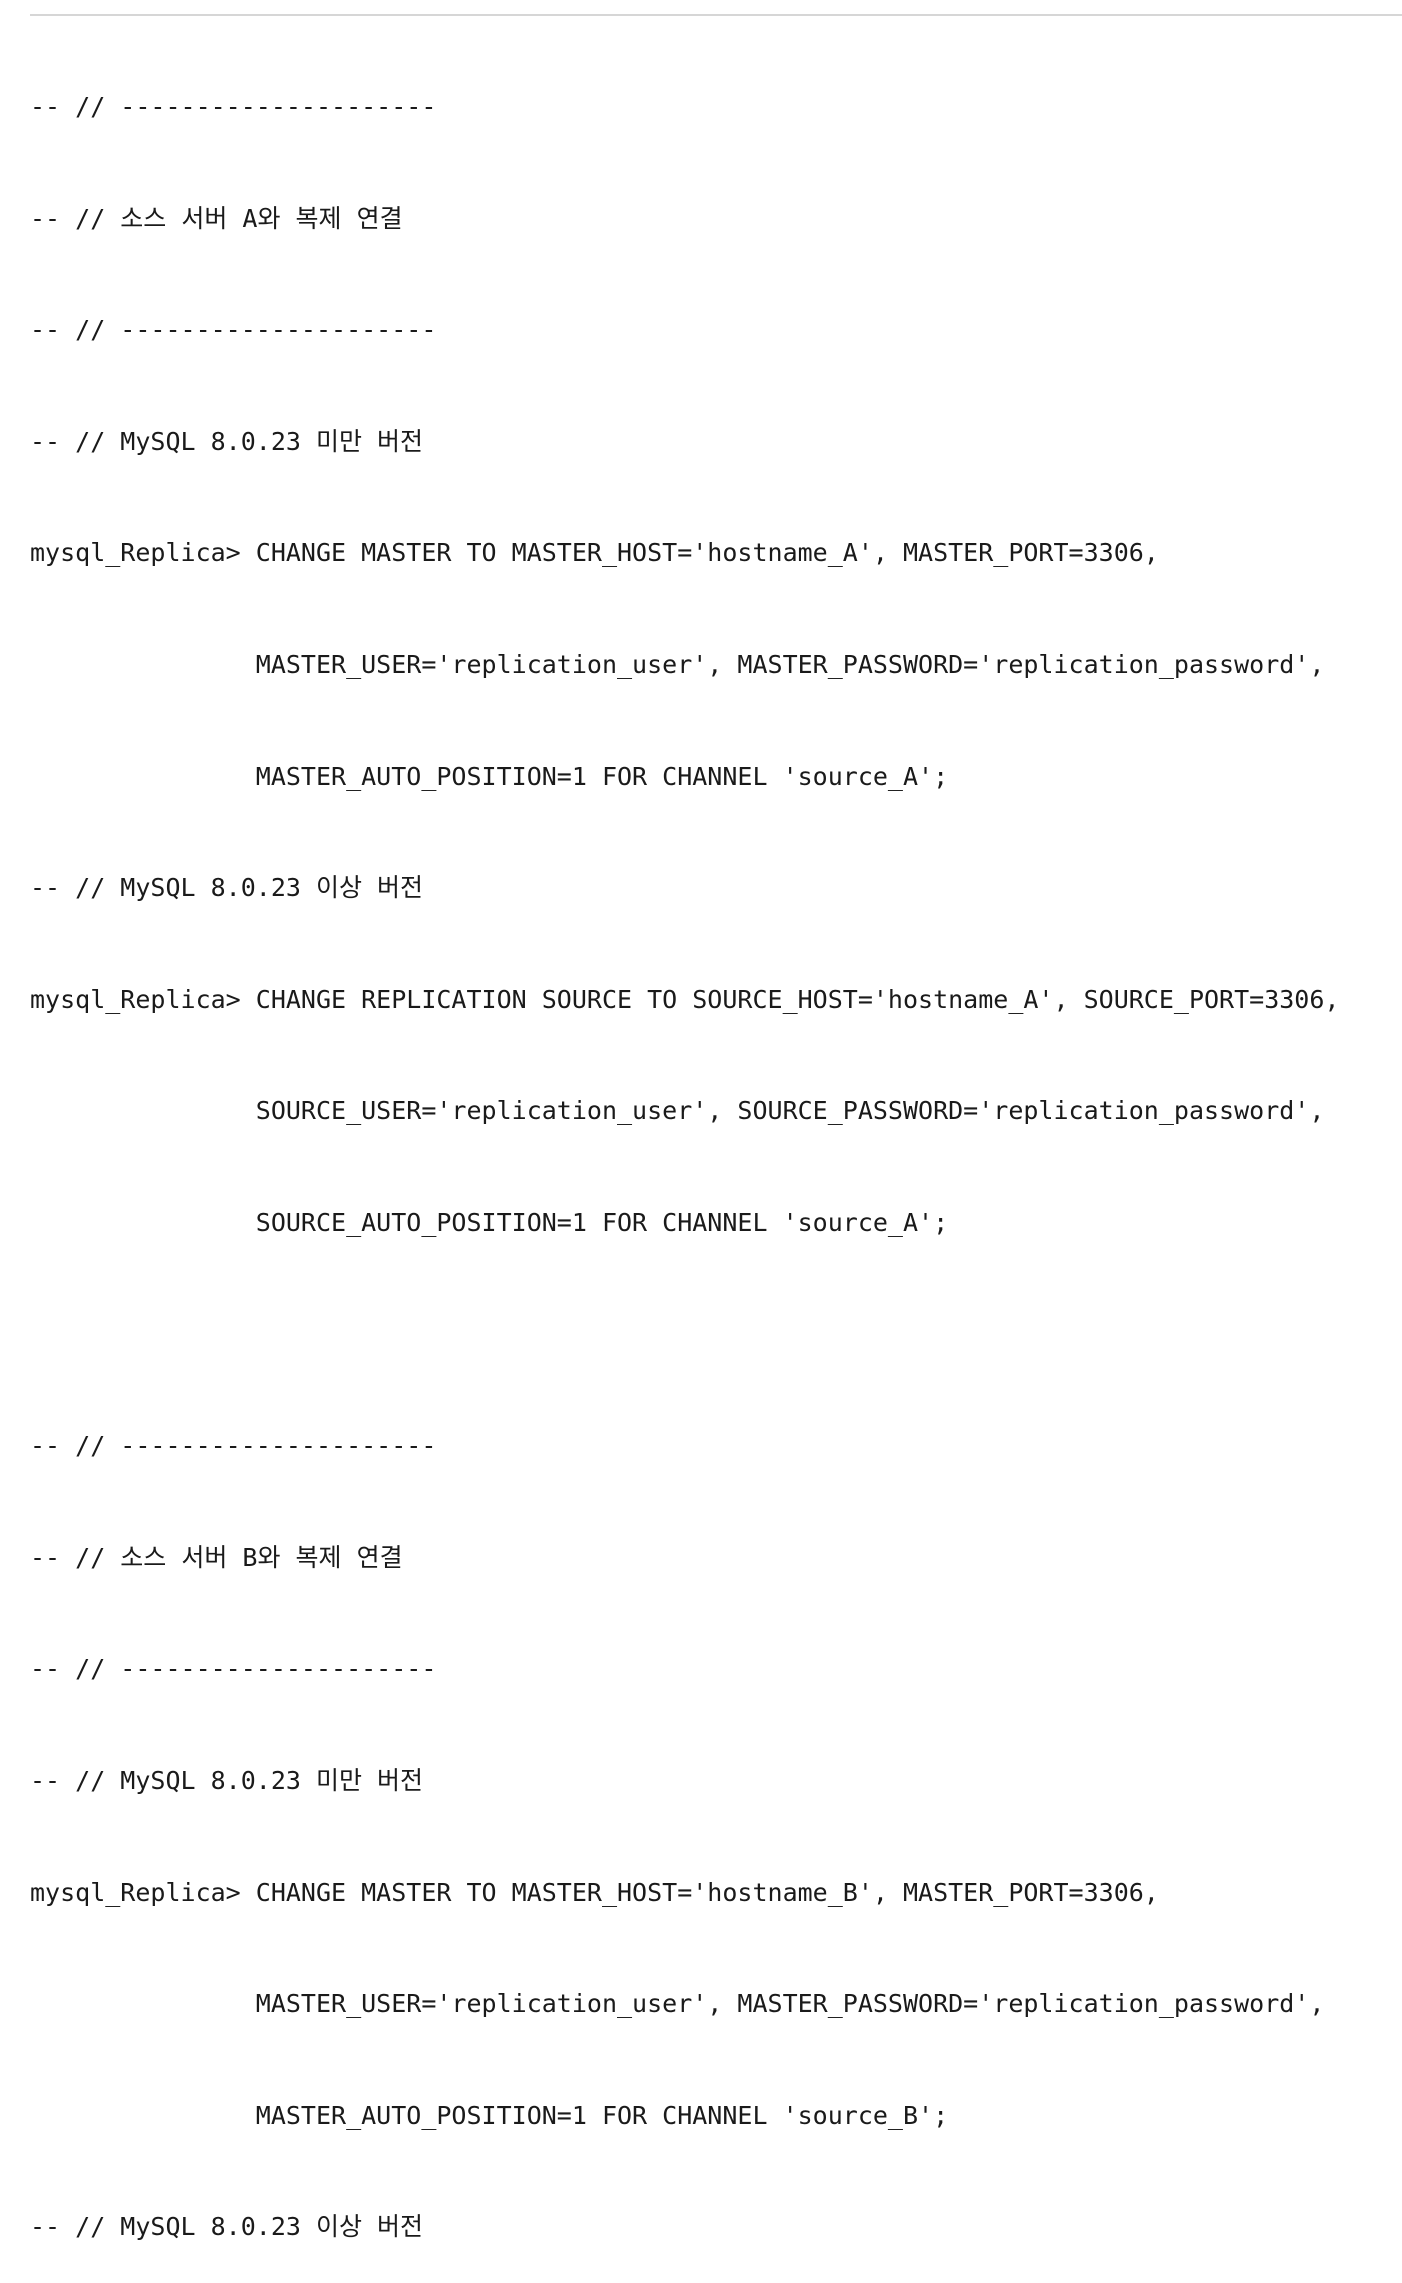 This screenshot has height=2283, width=1402. What do you see at coordinates (227, 2227) in the screenshot?
I see `code-line-20: -- // MySQL 8.0.23 이상 버전` at bounding box center [227, 2227].